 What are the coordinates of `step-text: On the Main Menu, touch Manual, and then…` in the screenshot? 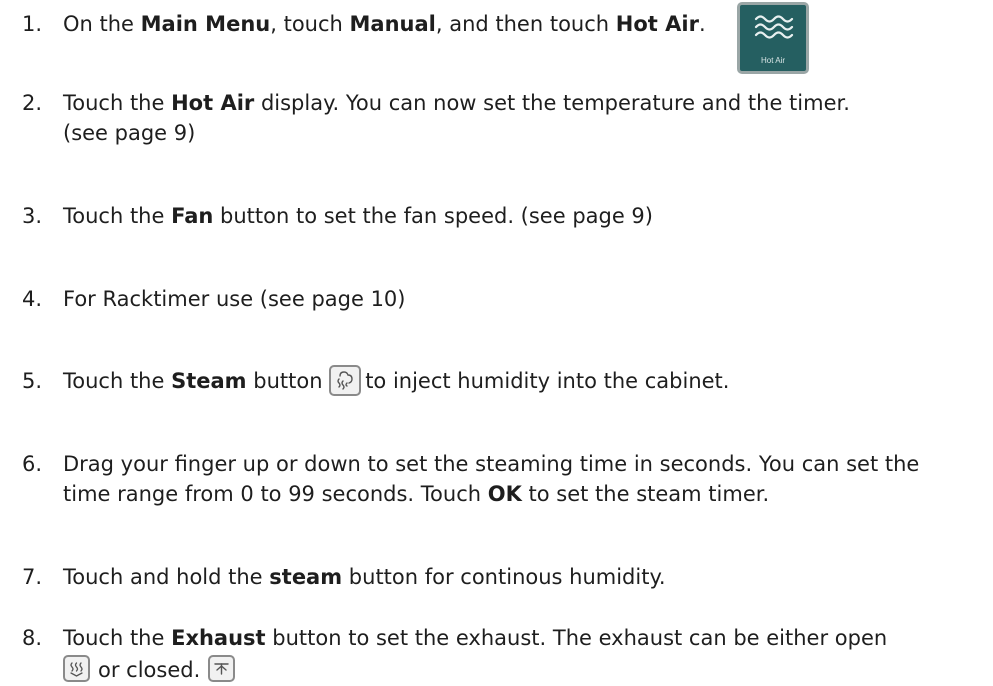 It's located at (384, 24).